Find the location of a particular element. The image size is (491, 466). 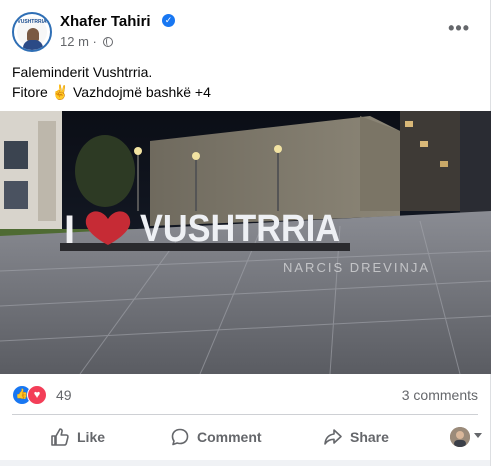

love-reaction-icon: ♥ is located at coordinates (37, 395).